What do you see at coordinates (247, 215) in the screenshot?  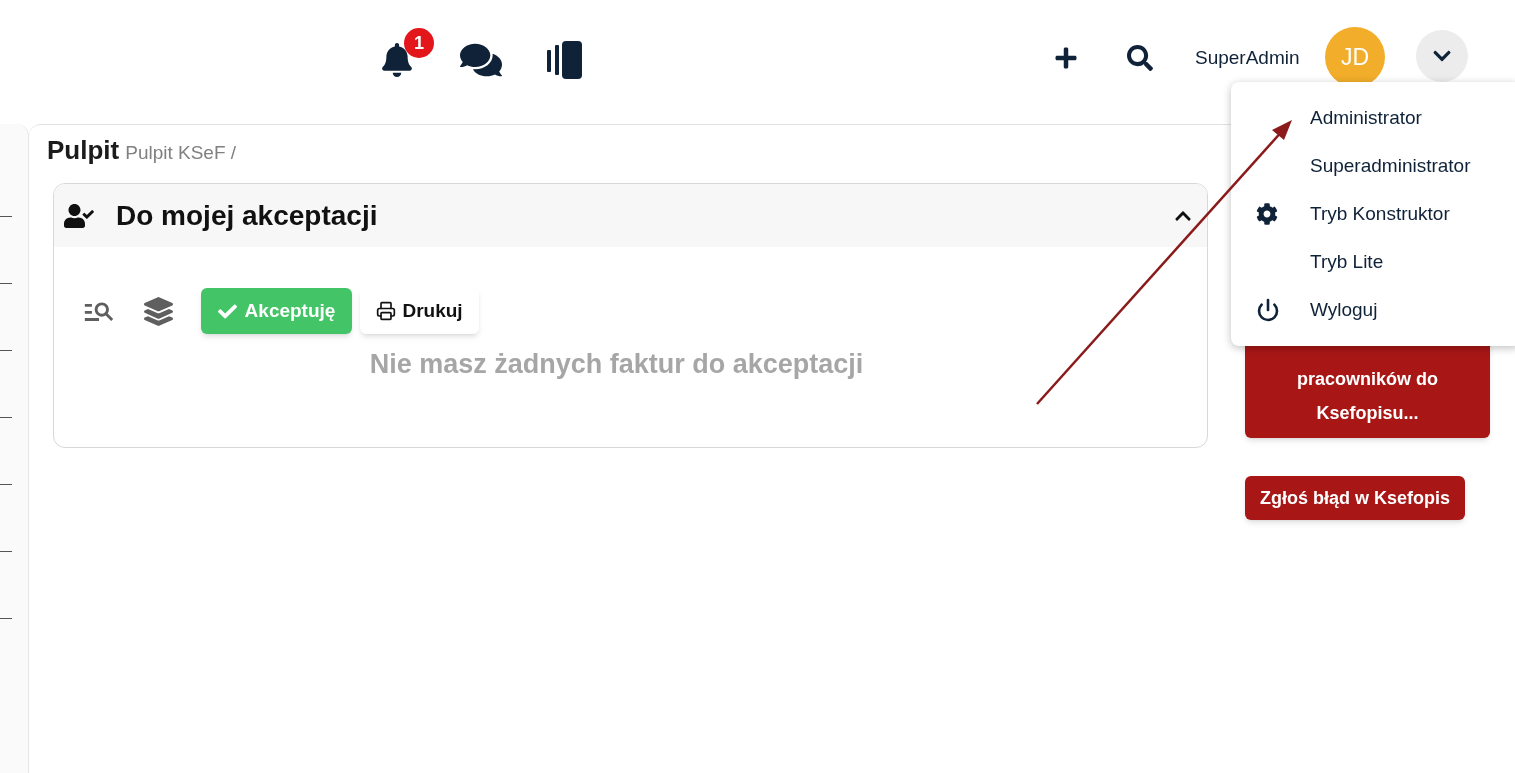 I see `panel-title: Do mojej akceptacji` at bounding box center [247, 215].